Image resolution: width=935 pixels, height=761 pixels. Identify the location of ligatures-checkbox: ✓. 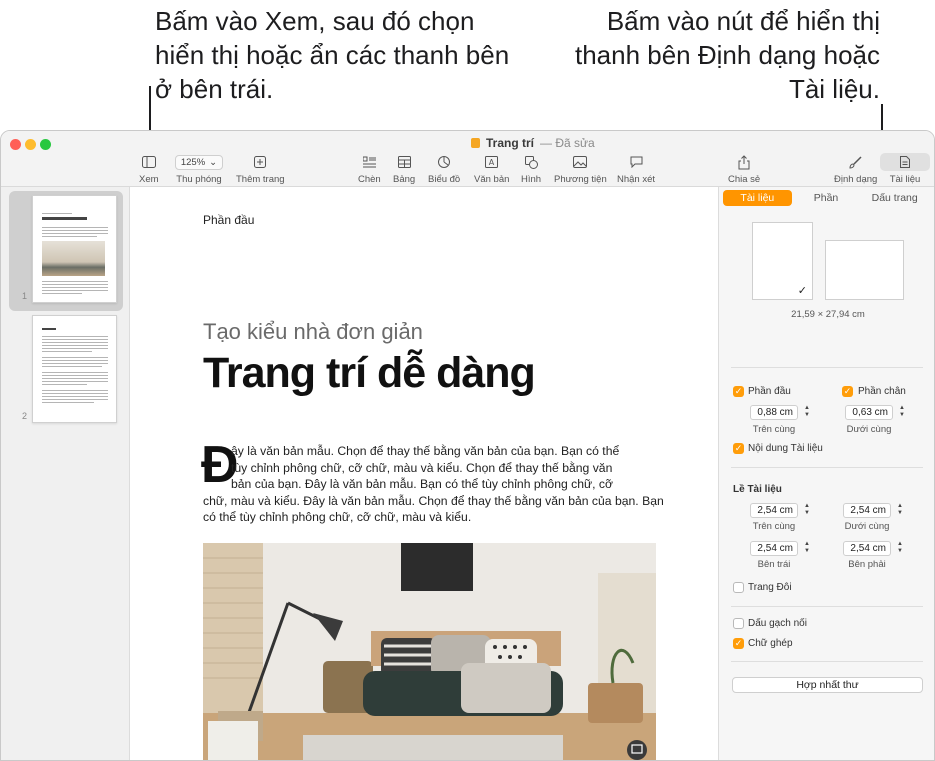
(738, 643).